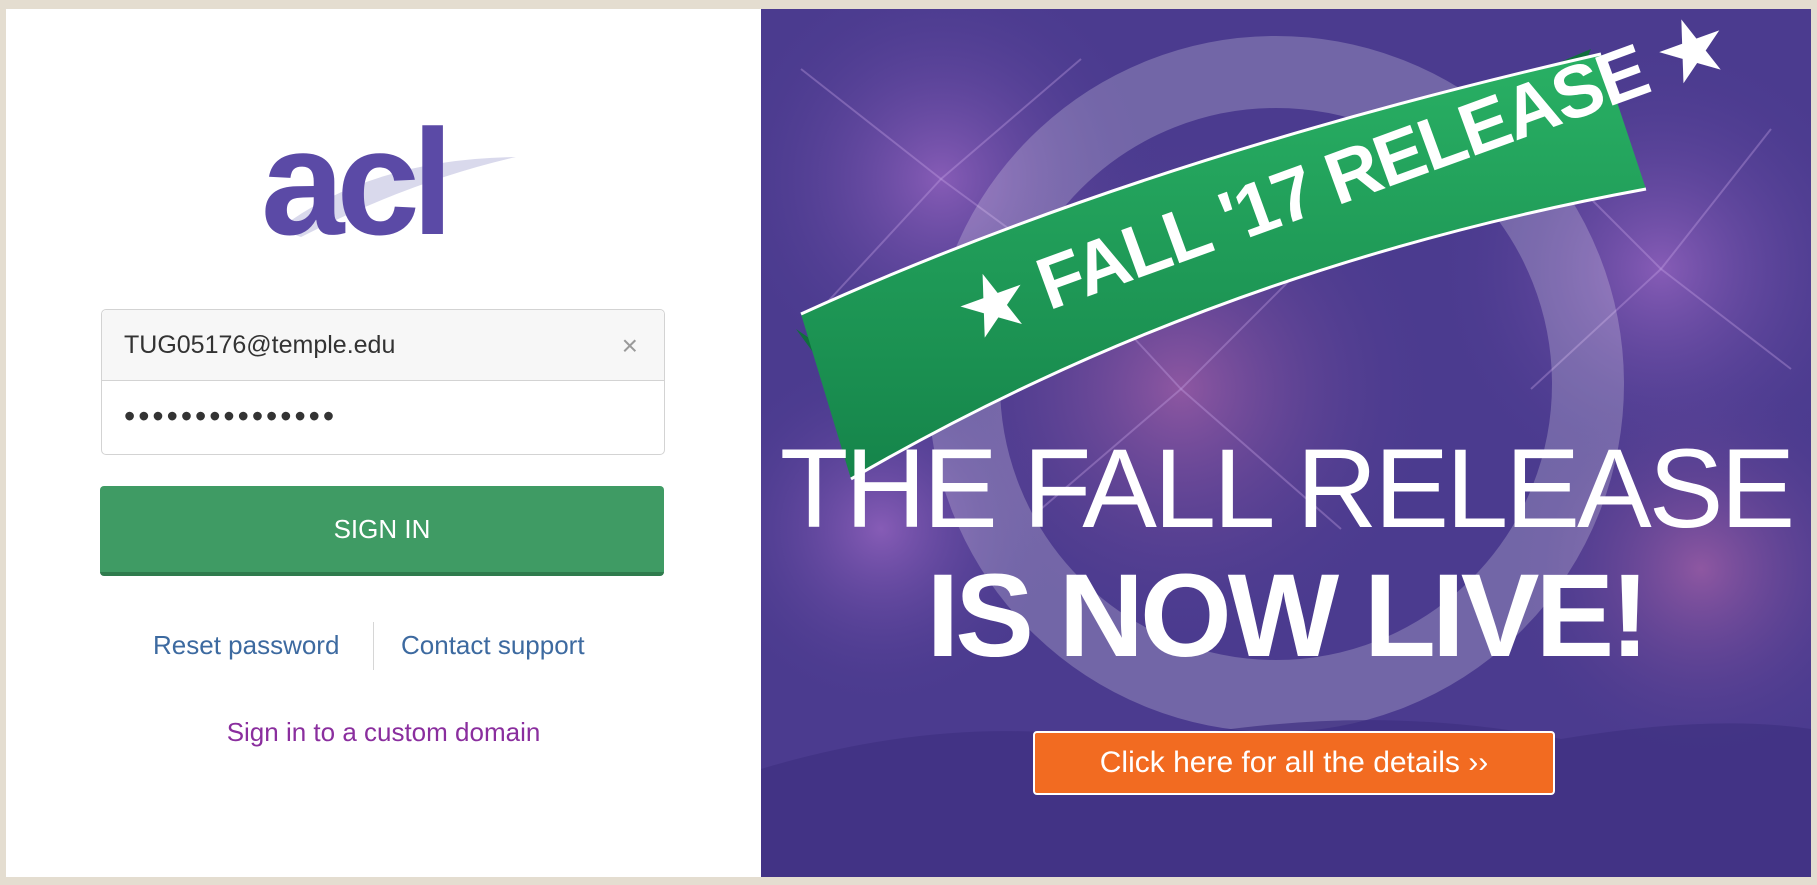  What do you see at coordinates (382, 647) in the screenshot?
I see `help-links: Reset password Contact support` at bounding box center [382, 647].